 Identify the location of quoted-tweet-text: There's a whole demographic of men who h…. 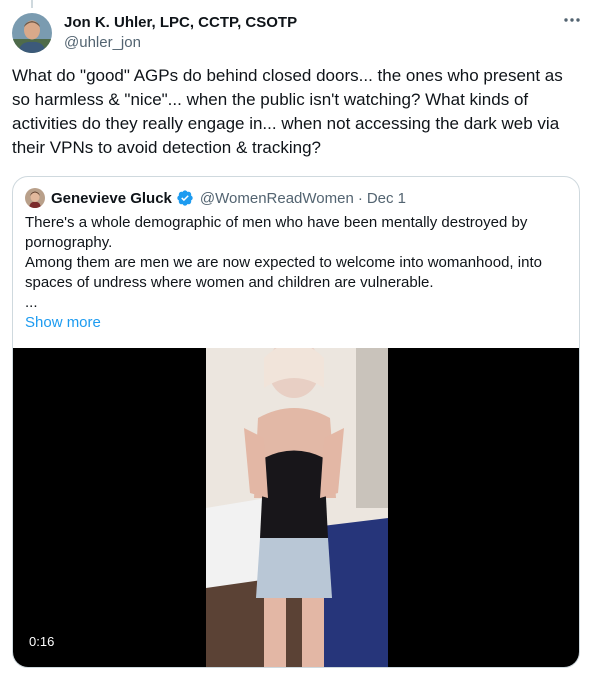
(295, 263).